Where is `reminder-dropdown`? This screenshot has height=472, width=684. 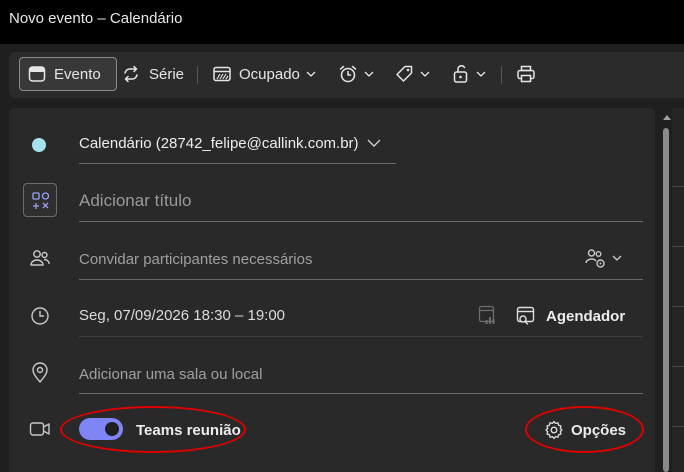
reminder-dropdown is located at coordinates (356, 74).